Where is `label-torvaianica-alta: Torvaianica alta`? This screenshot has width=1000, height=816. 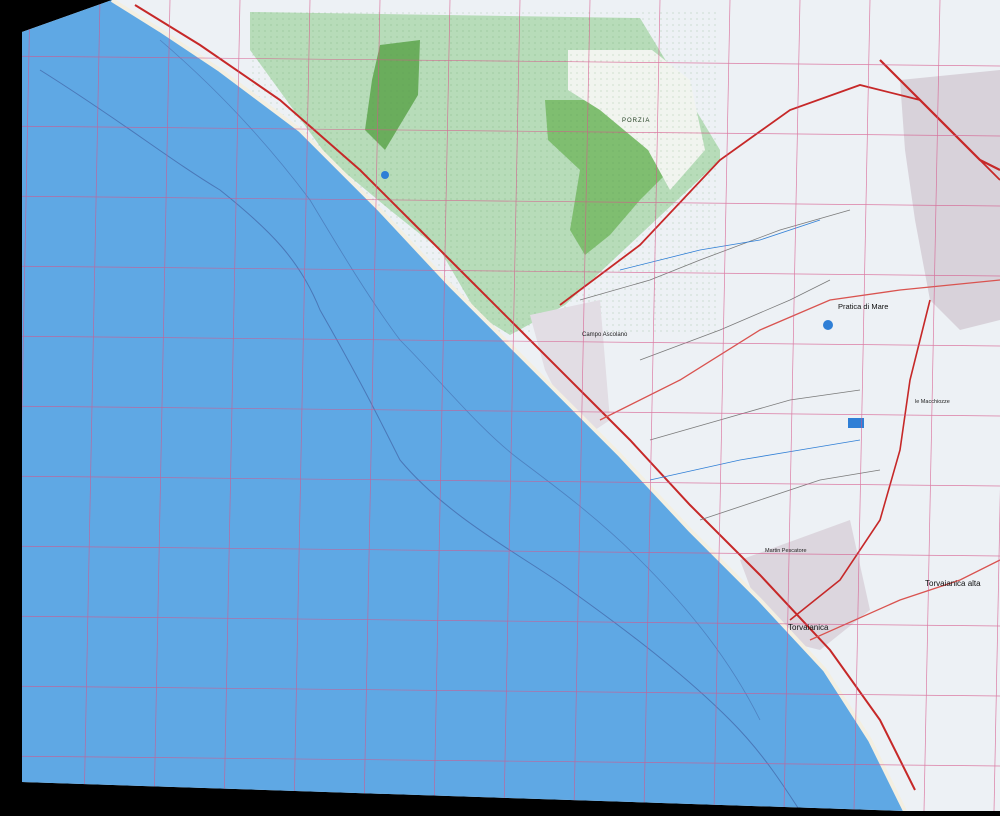 label-torvaianica-alta: Torvaianica alta is located at coordinates (953, 583).